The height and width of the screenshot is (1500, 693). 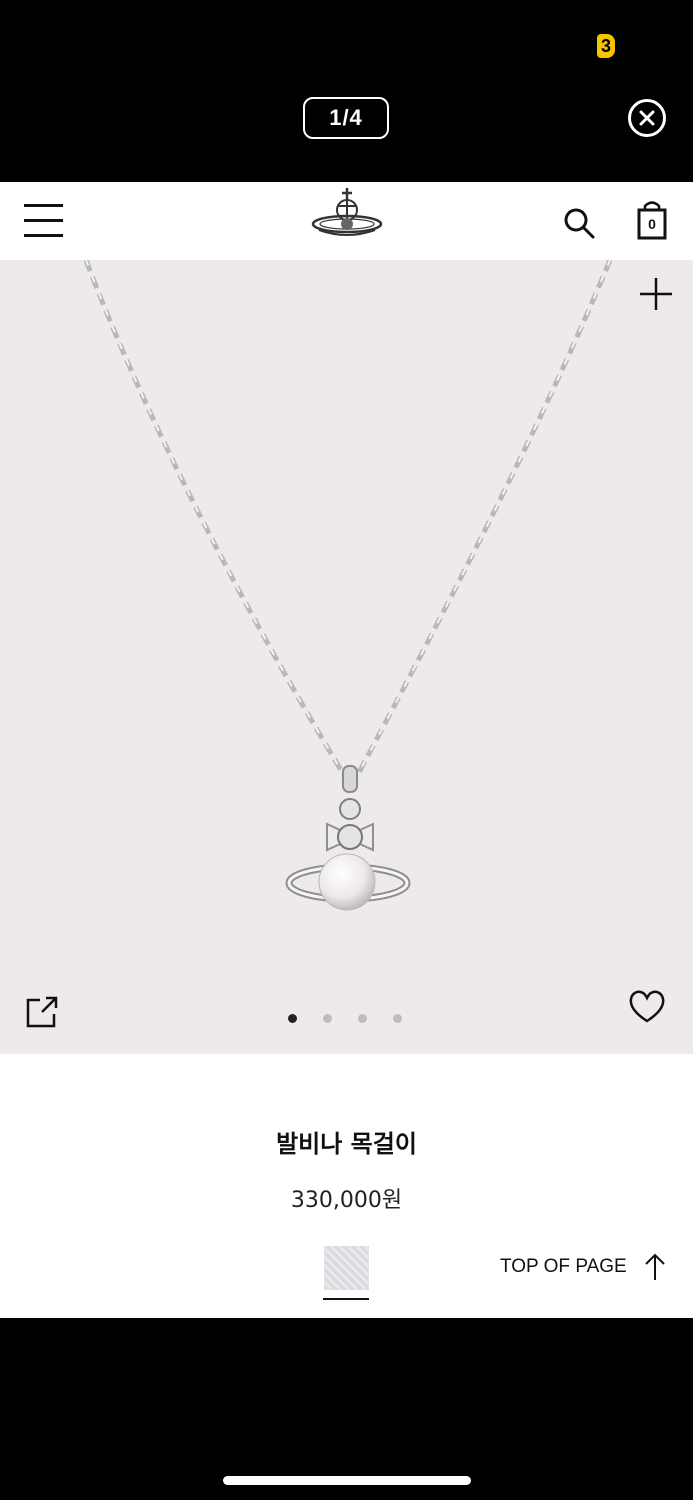 What do you see at coordinates (563, 1266) in the screenshot?
I see `top-of-page-label: TOP OF PAGE` at bounding box center [563, 1266].